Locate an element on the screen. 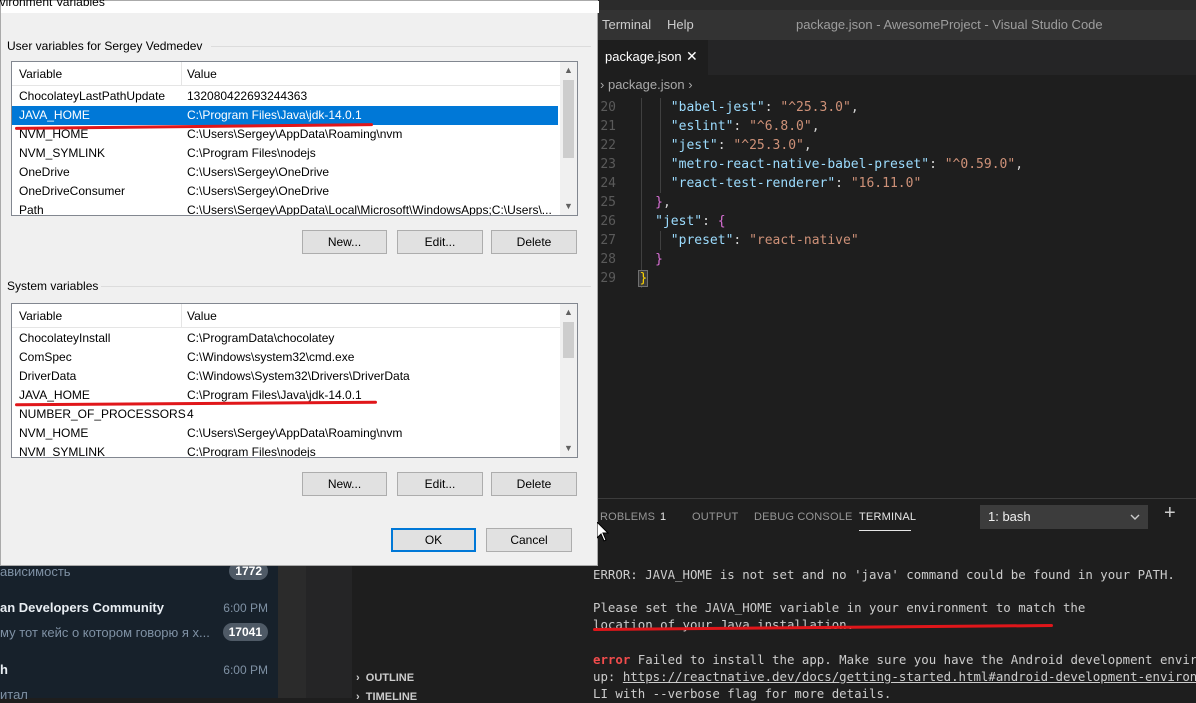 The height and width of the screenshot is (703, 1196). terminal-select-value: 1: bash is located at coordinates (1009, 516).